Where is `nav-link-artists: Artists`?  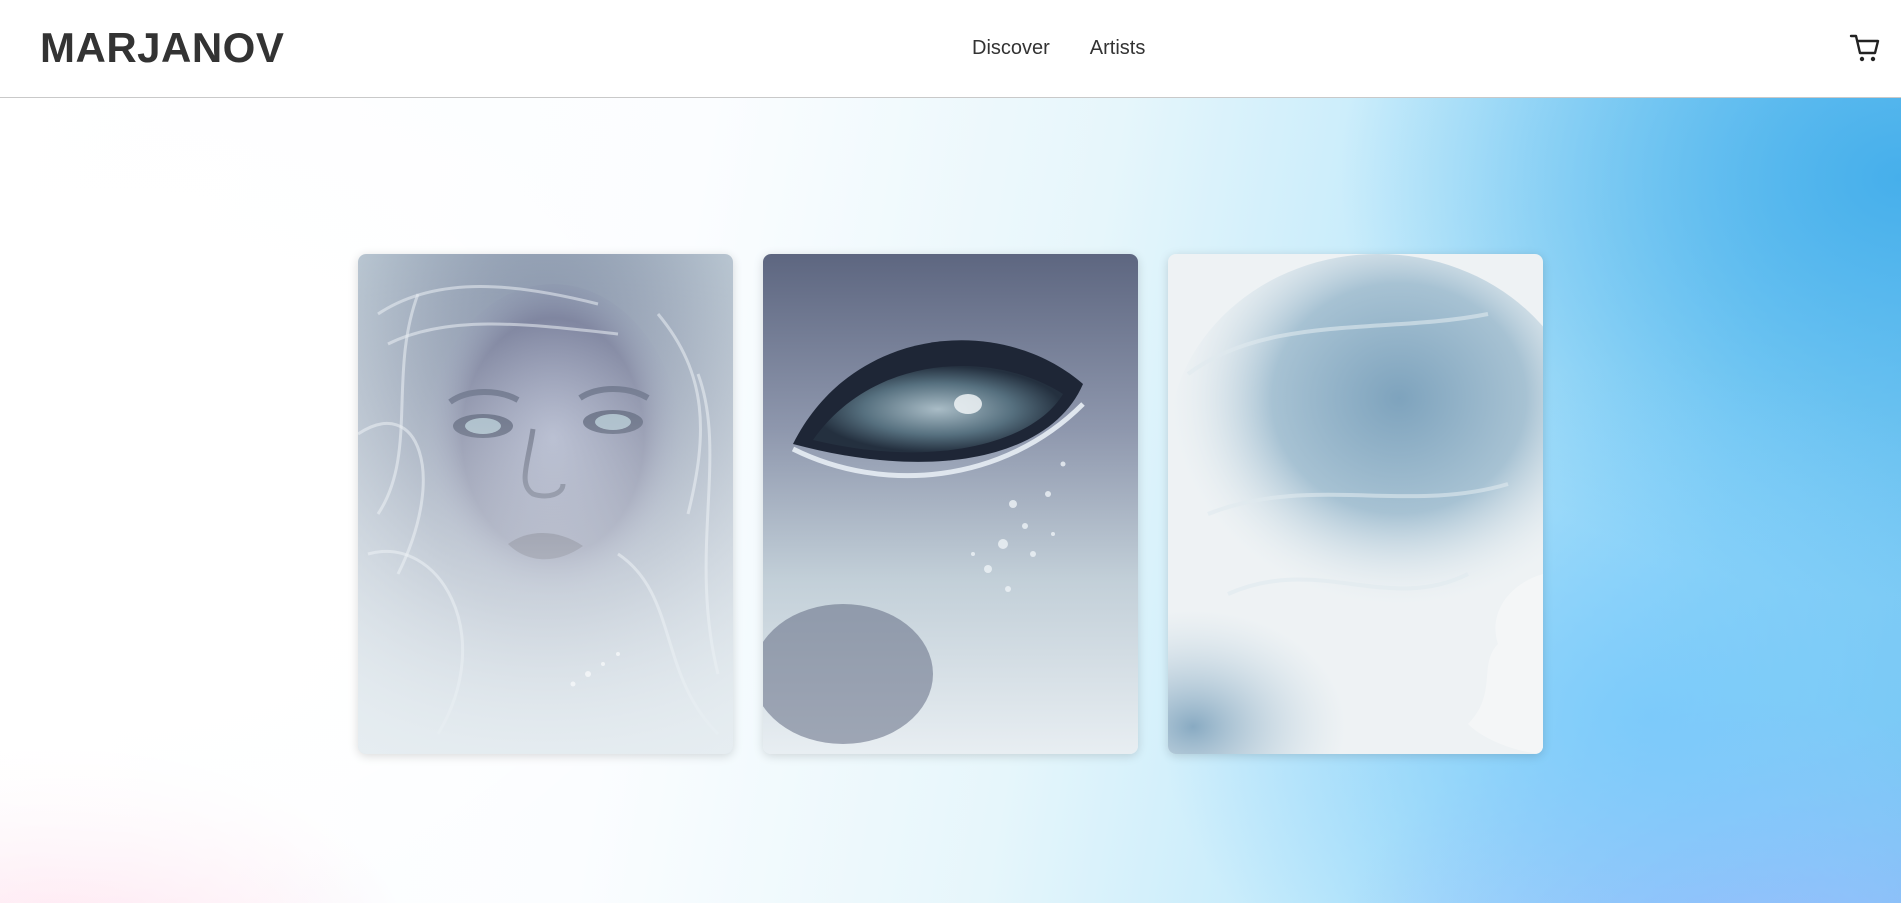 nav-link-artists: Artists is located at coordinates (1118, 48).